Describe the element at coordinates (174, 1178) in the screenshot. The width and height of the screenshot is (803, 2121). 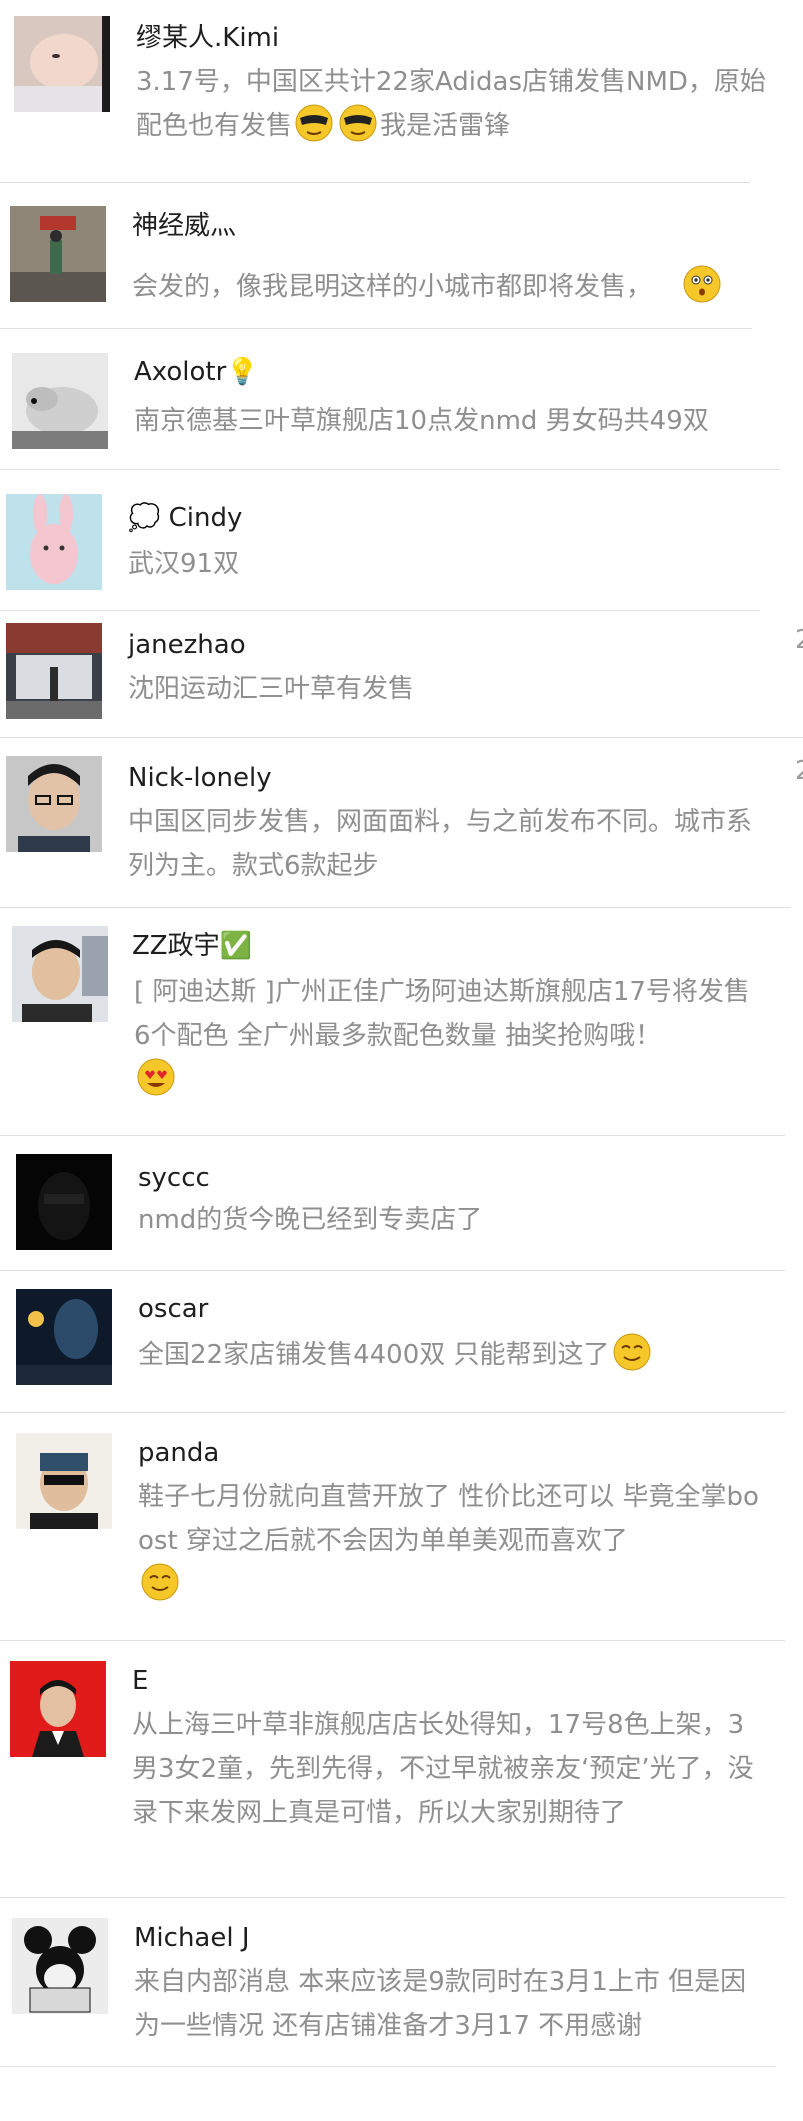
I see `user-name: syccc` at that location.